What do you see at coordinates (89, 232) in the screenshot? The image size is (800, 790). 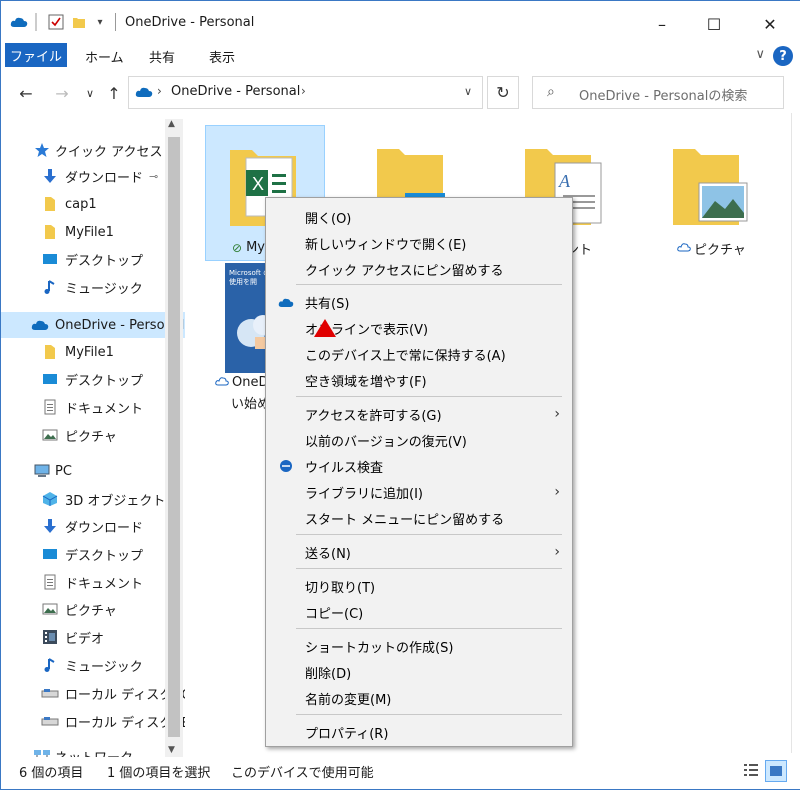 I see `sidebar-item-label: MyFile1` at bounding box center [89, 232].